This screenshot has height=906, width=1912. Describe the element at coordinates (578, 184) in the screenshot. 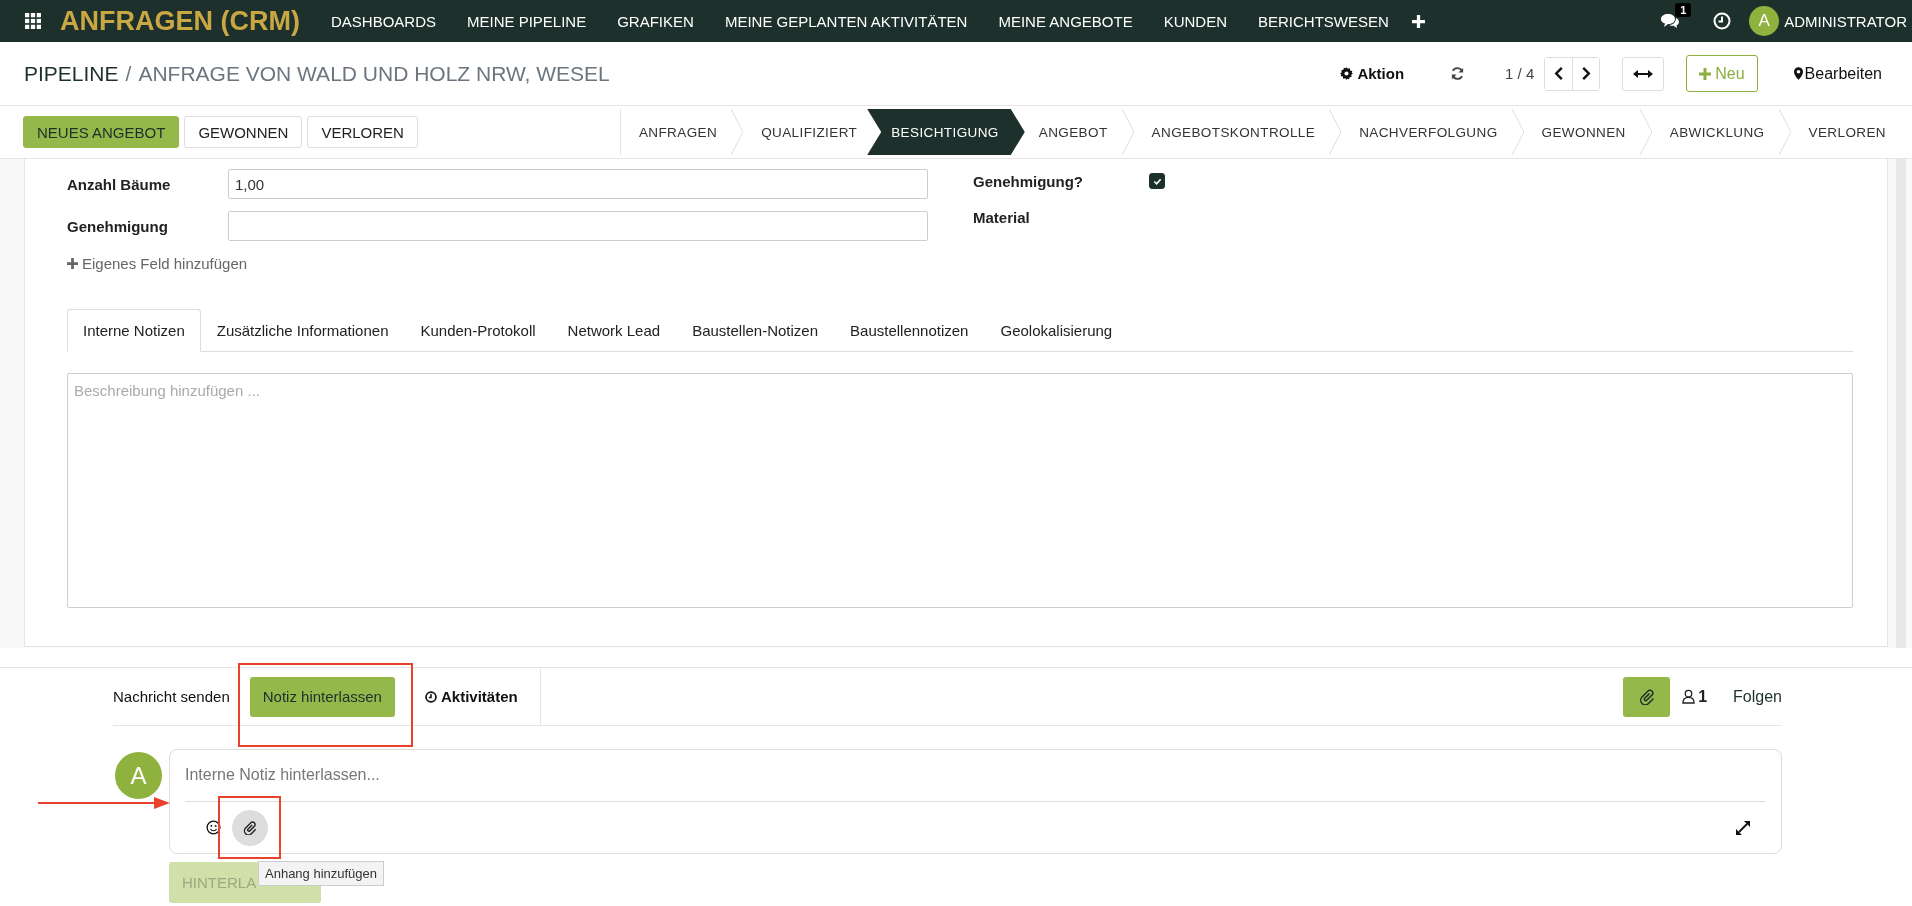

I see `input-field: 1,00` at that location.